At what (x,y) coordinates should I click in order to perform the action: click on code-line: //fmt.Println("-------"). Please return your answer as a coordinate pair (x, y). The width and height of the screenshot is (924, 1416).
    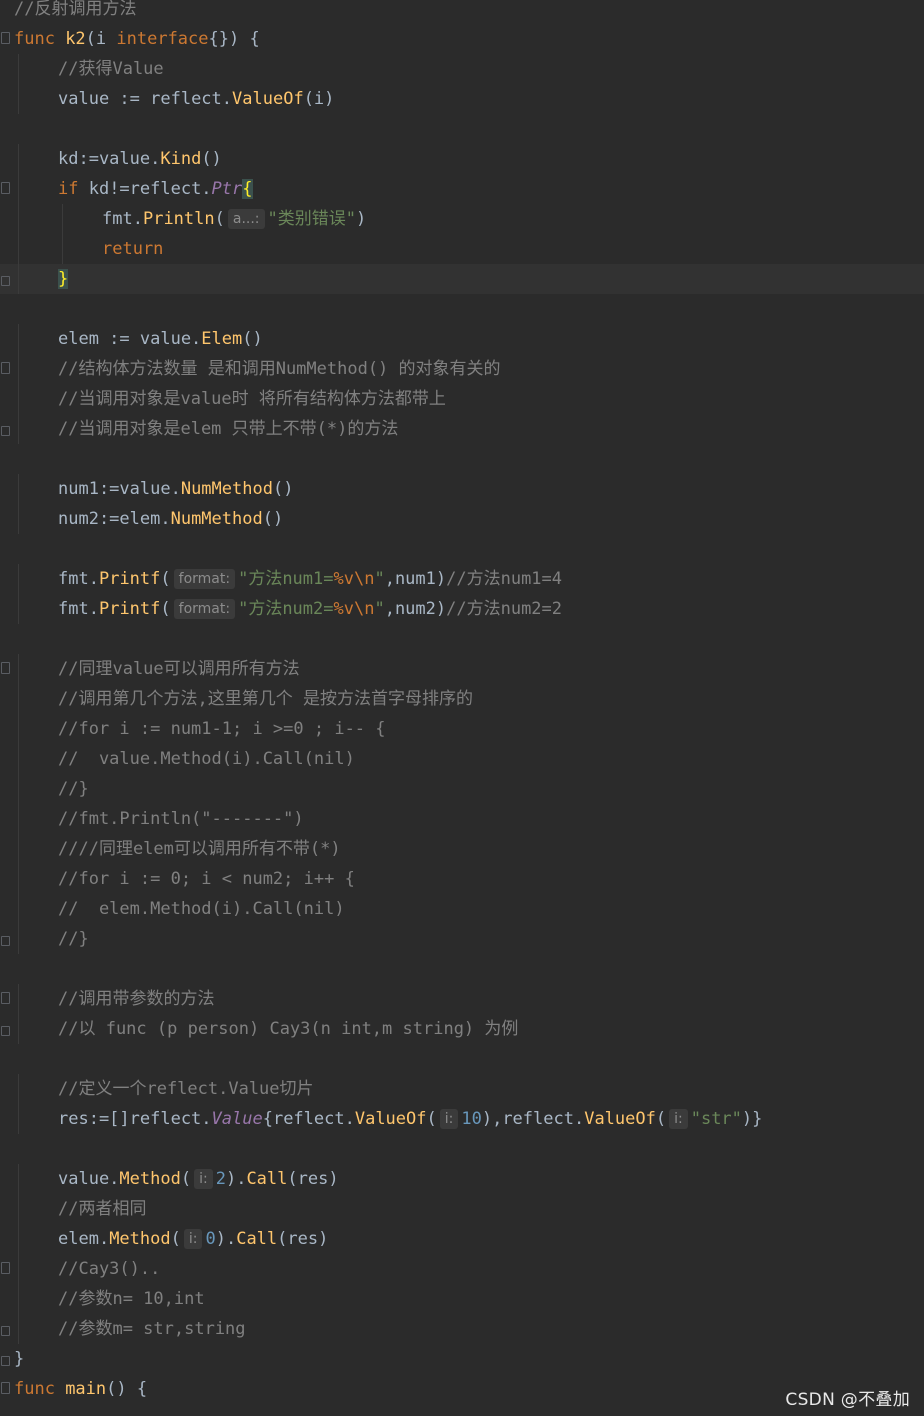
    Looking at the image, I should click on (462, 819).